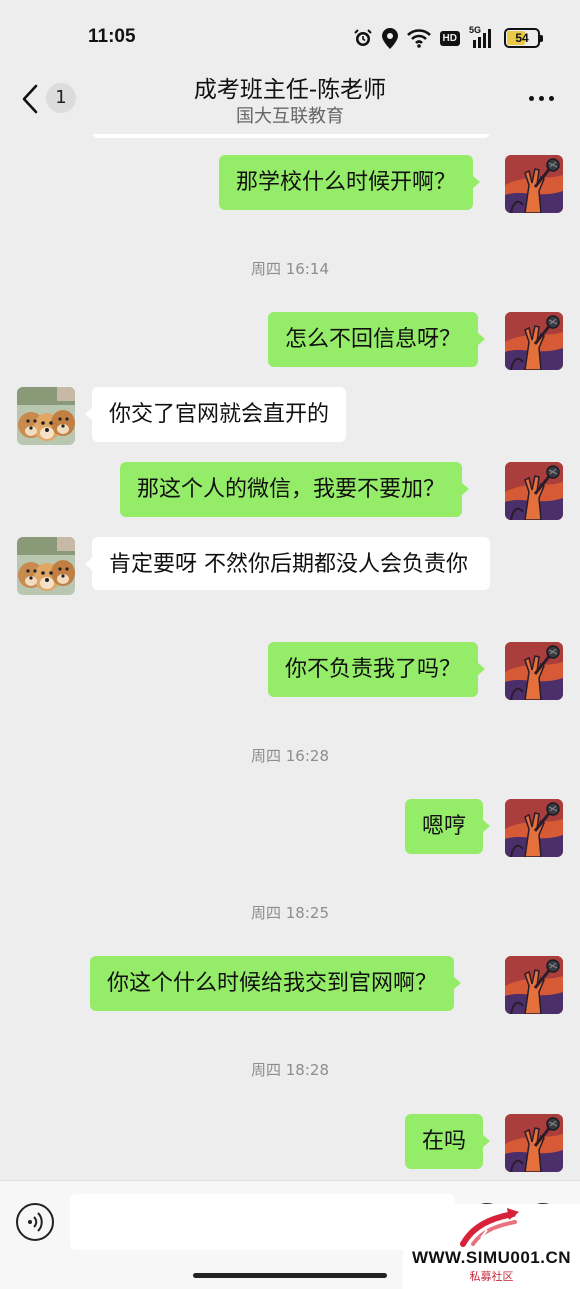  What do you see at coordinates (215, 414) in the screenshot?
I see `received-message-bubble: 你交了官网就会直开的` at bounding box center [215, 414].